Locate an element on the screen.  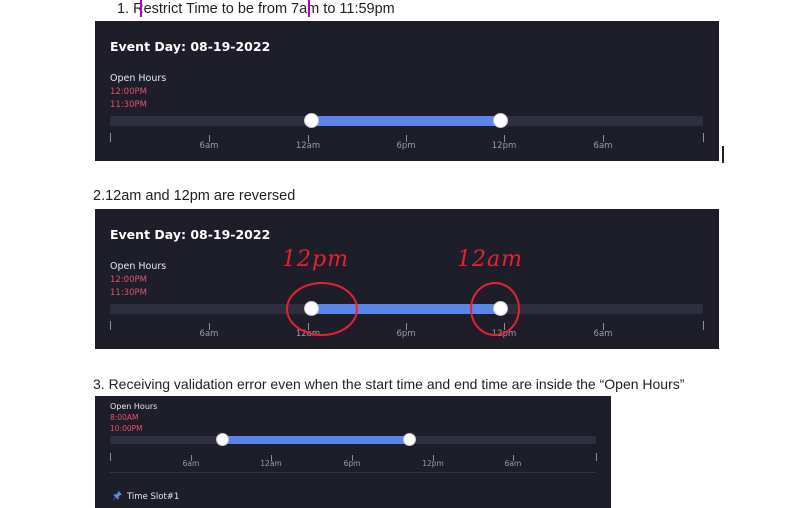
annotation-12am: 12am is located at coordinates (490, 259).